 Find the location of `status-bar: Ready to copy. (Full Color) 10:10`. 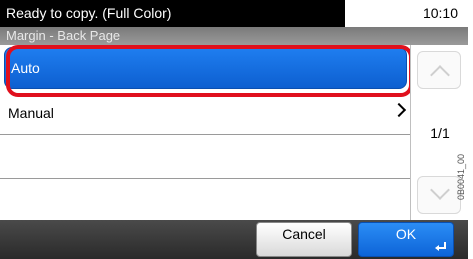

status-bar: Ready to copy. (Full Color) 10:10 is located at coordinates (234, 13).